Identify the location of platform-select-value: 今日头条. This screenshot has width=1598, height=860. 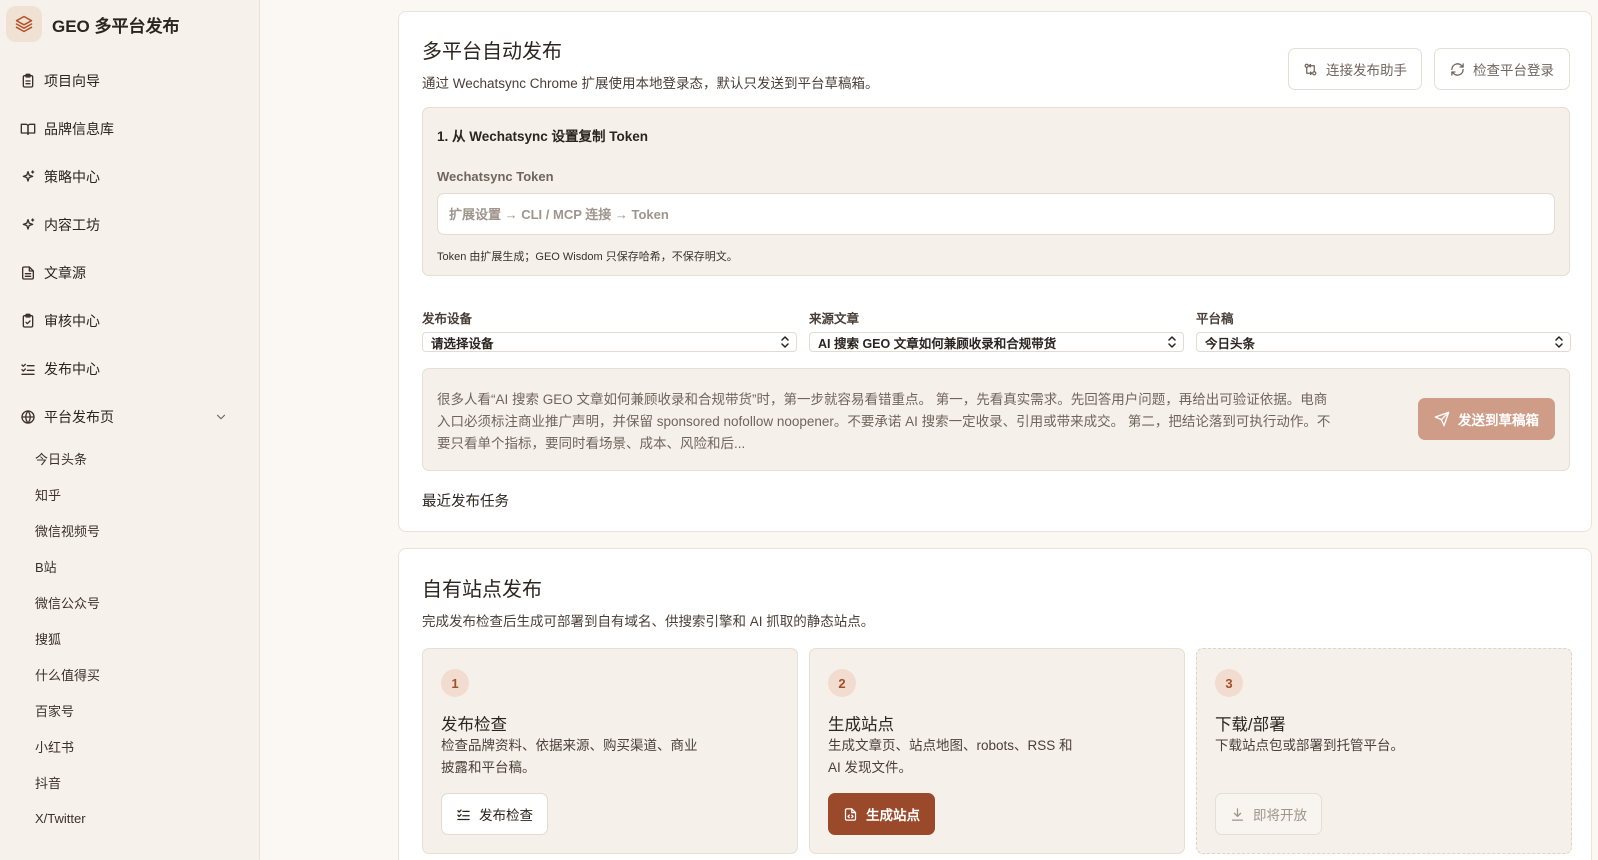
(1230, 343).